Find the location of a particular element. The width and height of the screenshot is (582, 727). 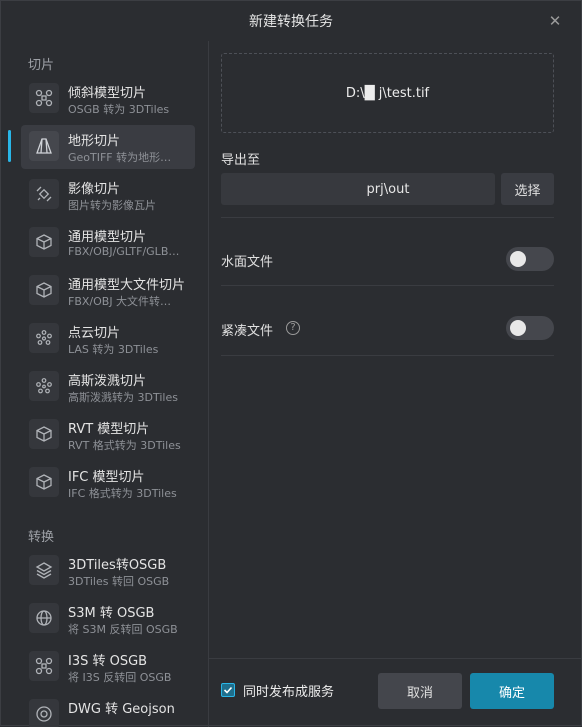

dialog-titlebar: 新建转换任务 ✕ is located at coordinates (291, 21).